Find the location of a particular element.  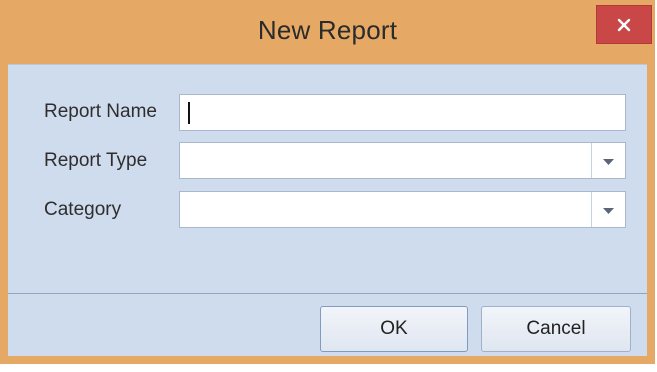

ok-button: OK is located at coordinates (394, 329).